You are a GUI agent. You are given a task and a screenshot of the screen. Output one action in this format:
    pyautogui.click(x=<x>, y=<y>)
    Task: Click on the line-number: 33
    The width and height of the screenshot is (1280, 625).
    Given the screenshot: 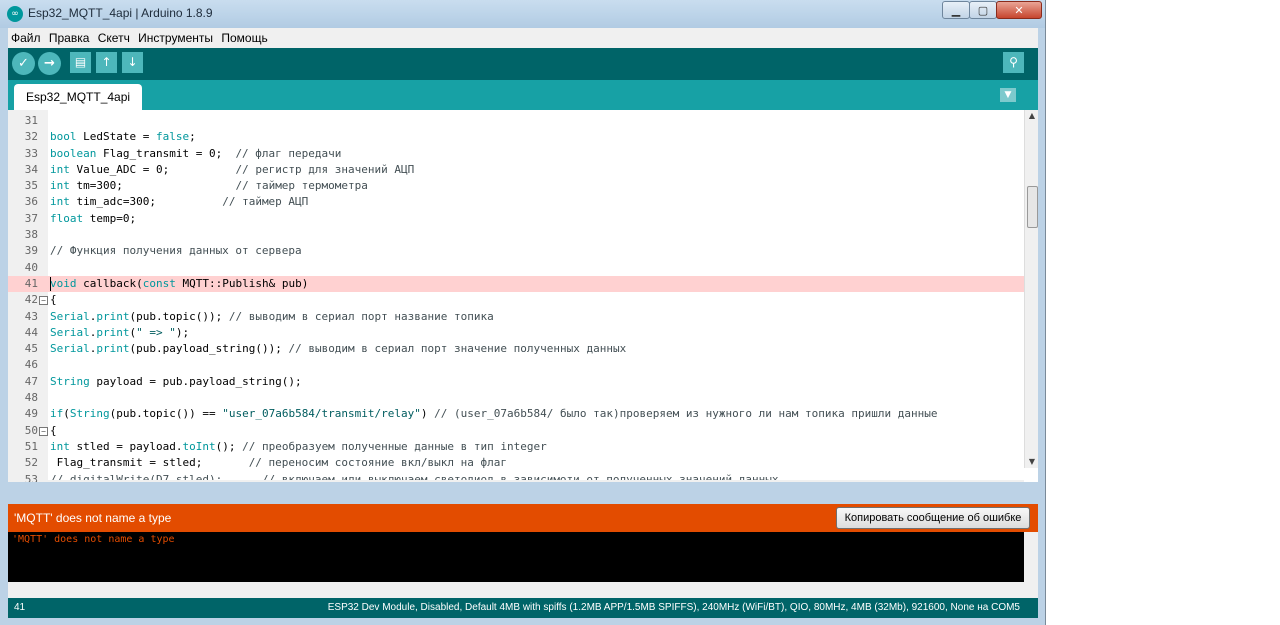 What is the action you would take?
    pyautogui.click(x=31, y=153)
    